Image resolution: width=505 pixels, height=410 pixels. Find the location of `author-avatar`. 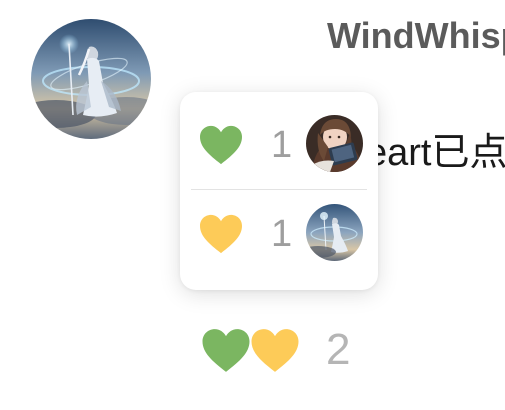

author-avatar is located at coordinates (91, 79).